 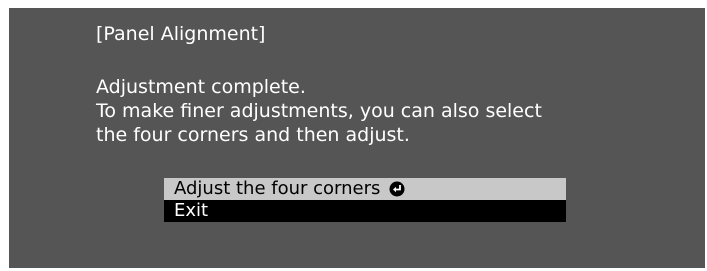 I want to click on message-line: Adjustment complete., so click(x=201, y=87).